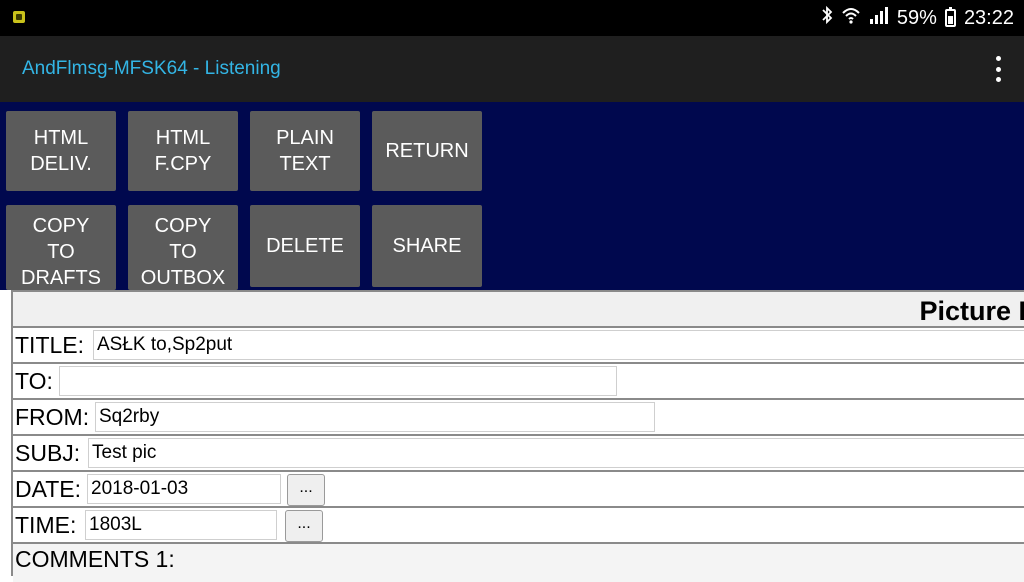 The height and width of the screenshot is (582, 1024). What do you see at coordinates (46, 525) in the screenshot?
I see `time-label: TIME:` at bounding box center [46, 525].